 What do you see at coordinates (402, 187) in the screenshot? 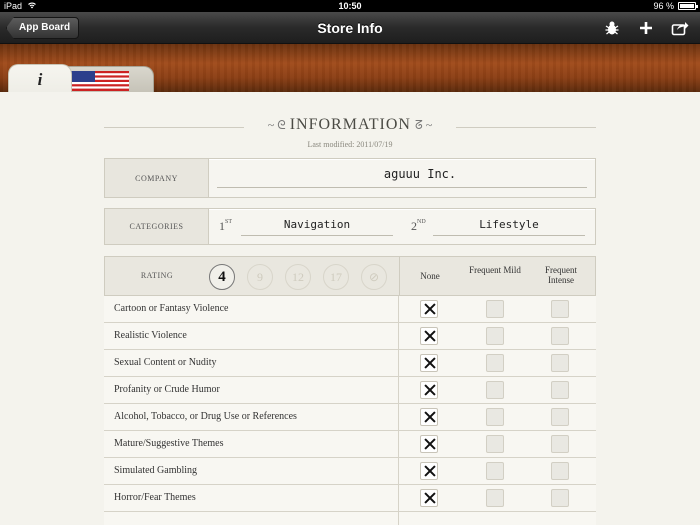
I see `company-underline` at bounding box center [402, 187].